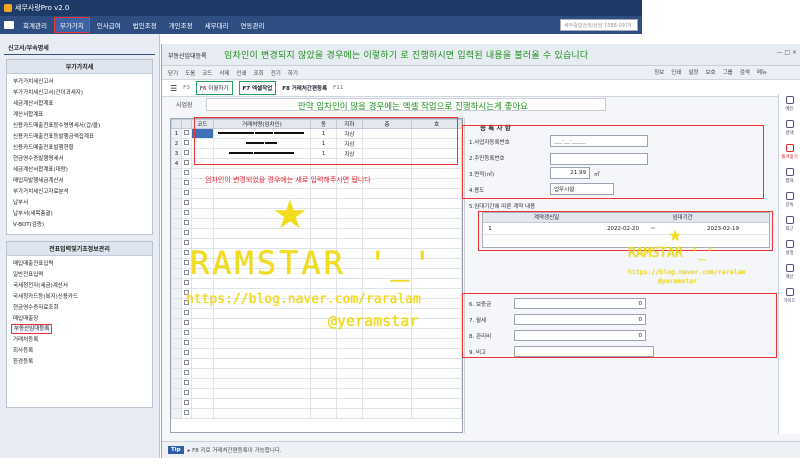 This screenshot has height=458, width=800. I want to click on f7-excel-button: F7 엑셀작업, so click(257, 88).